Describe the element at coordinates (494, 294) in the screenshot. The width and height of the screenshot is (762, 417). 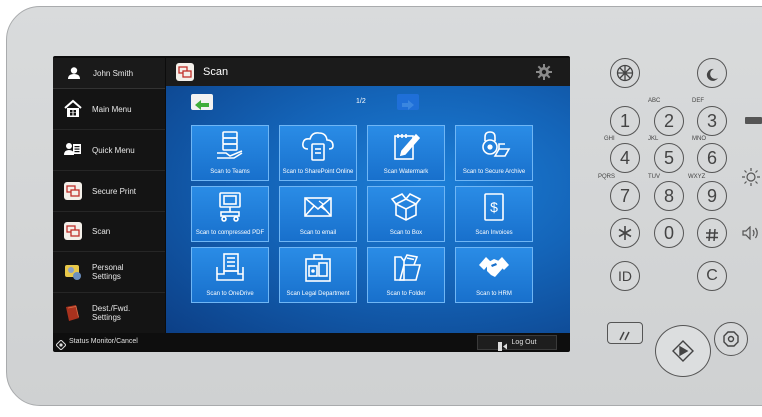
I see `tile-label: Scan to HRM` at that location.